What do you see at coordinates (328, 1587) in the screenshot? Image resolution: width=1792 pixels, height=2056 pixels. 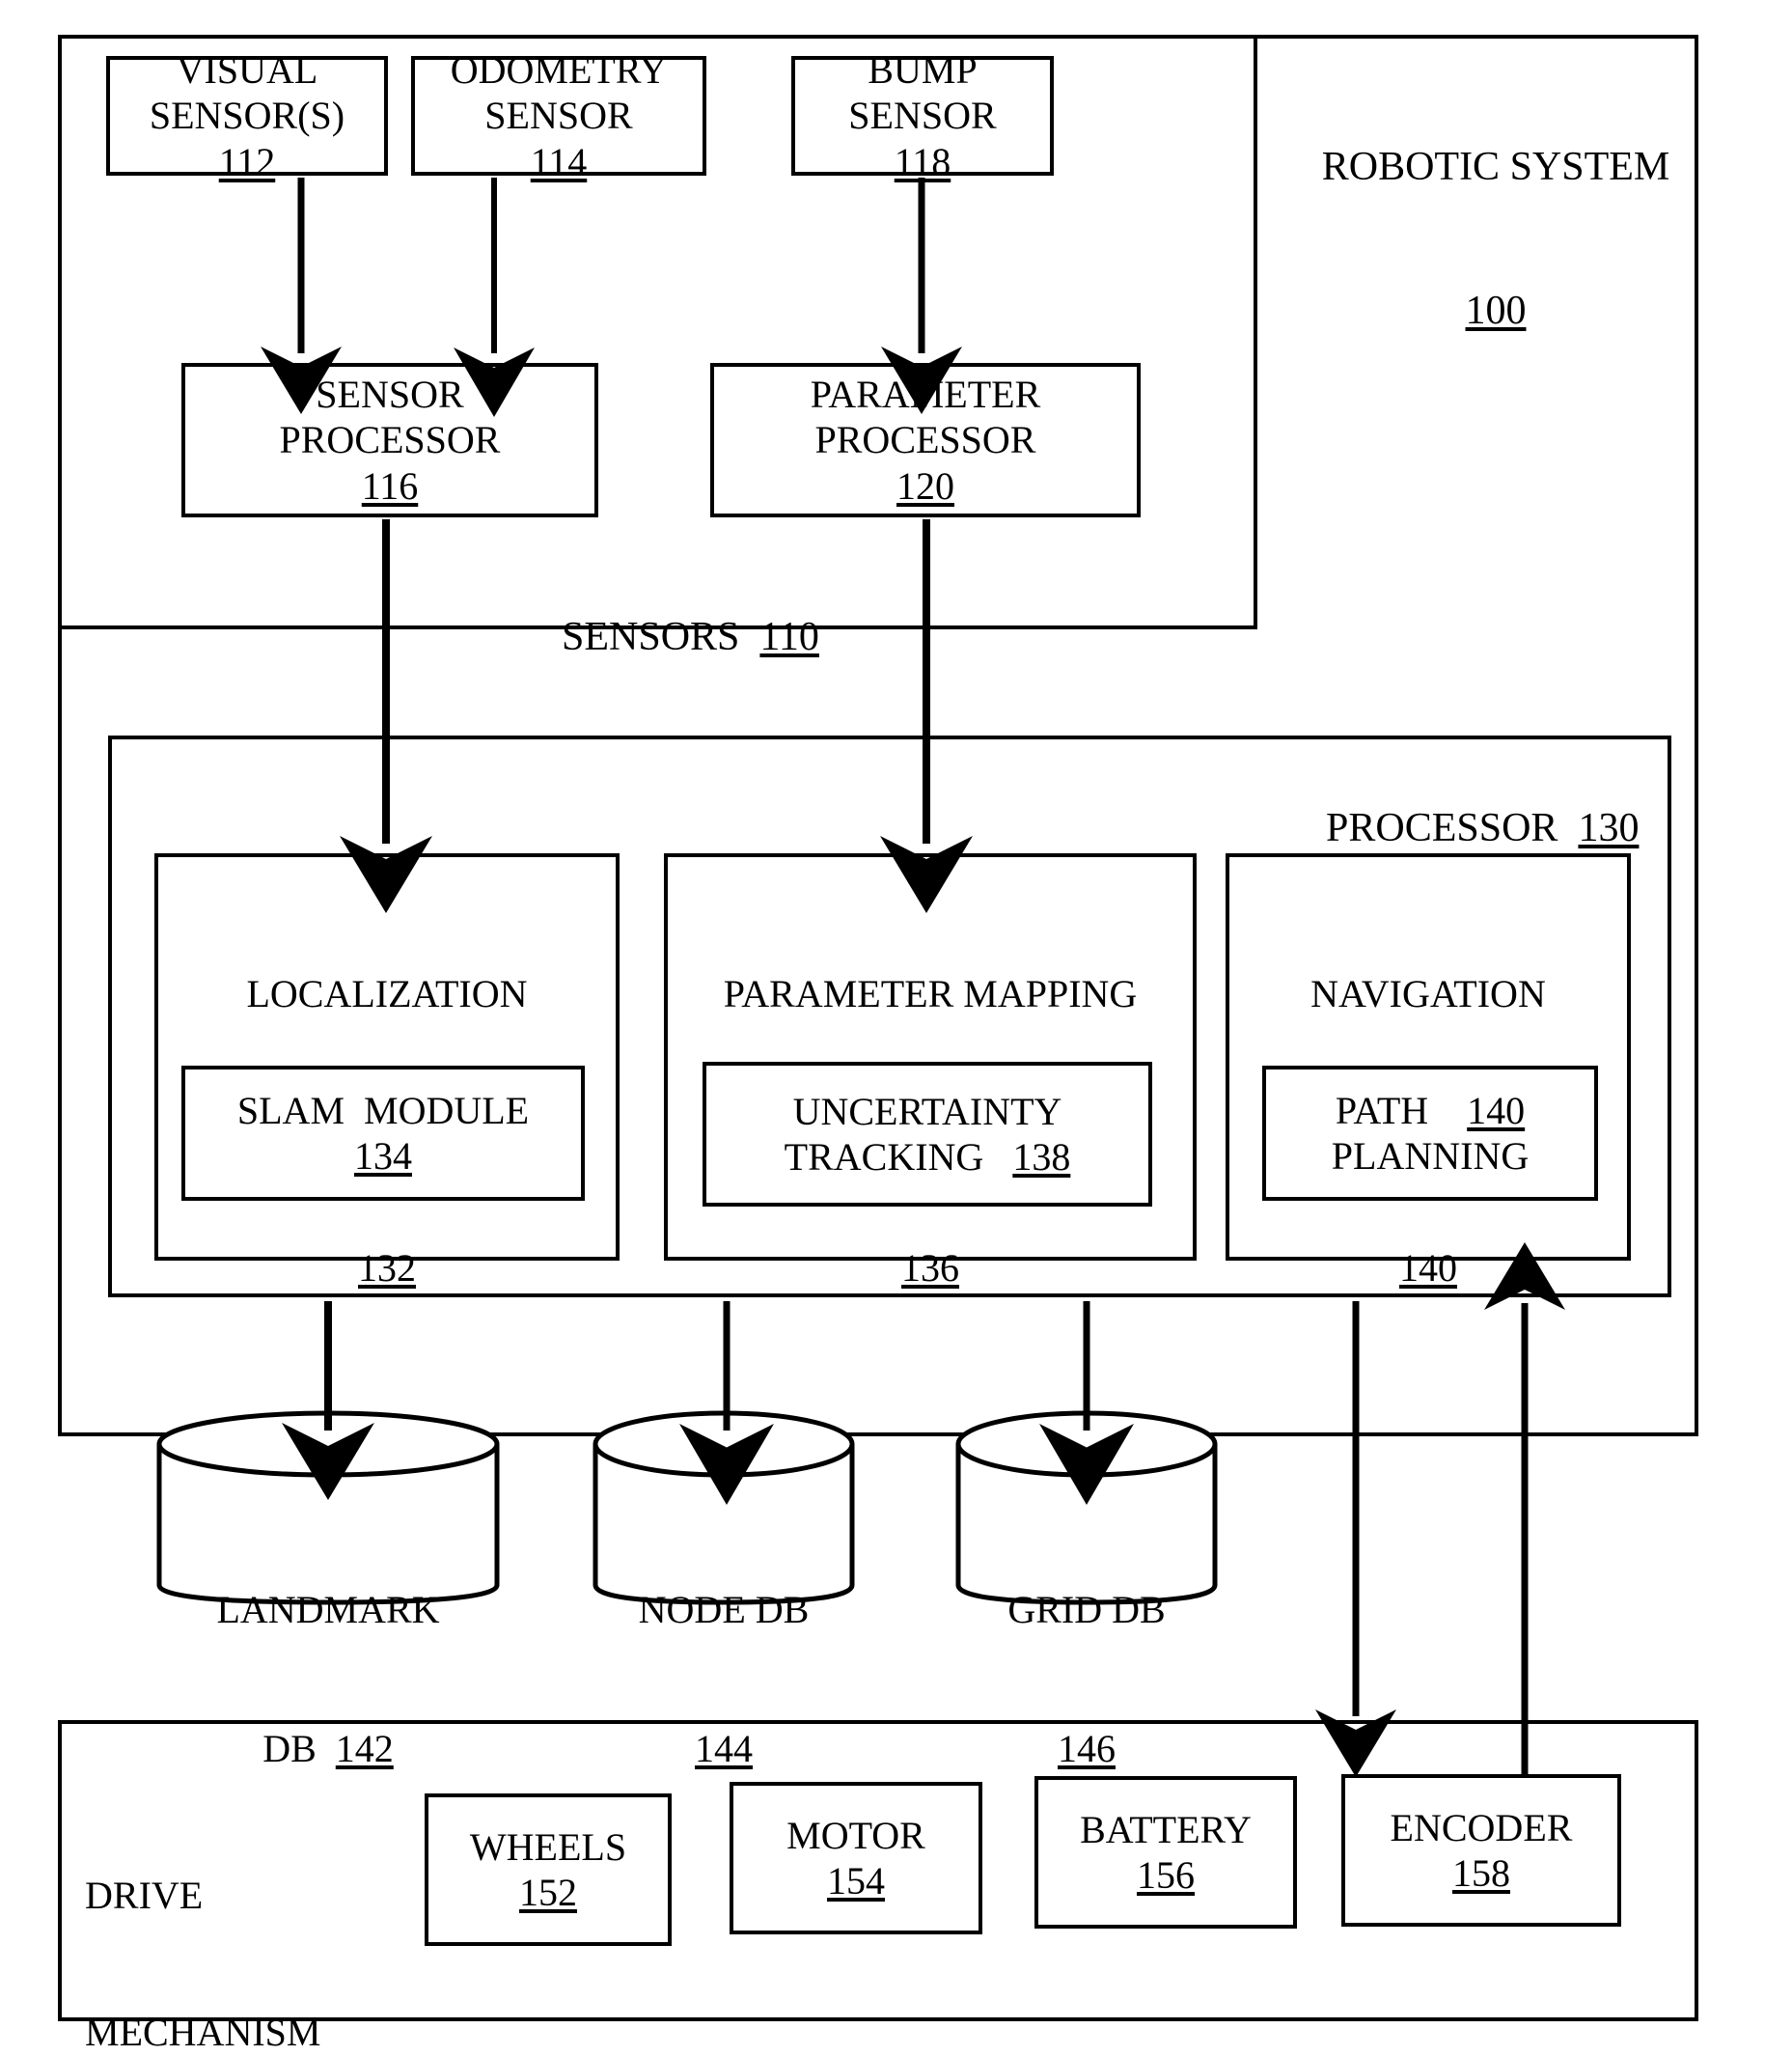 I see `landmark-db-cylinder: LANDMARK DB 142` at bounding box center [328, 1587].